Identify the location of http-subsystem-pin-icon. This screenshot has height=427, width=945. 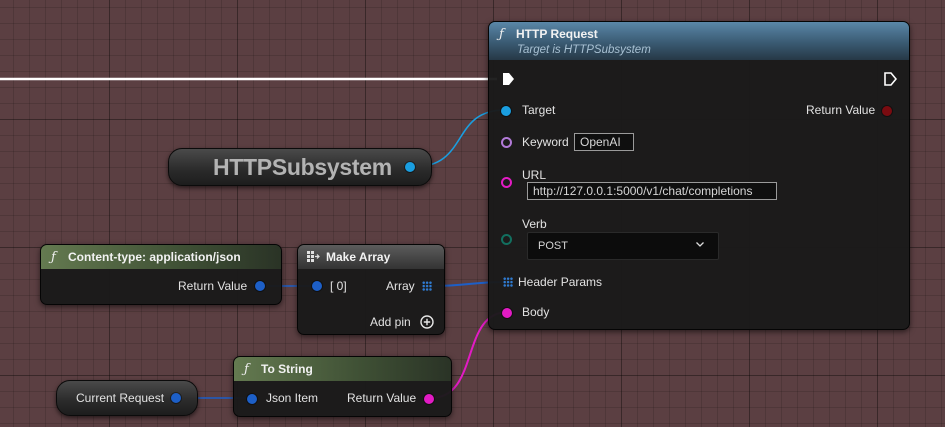
(410, 167).